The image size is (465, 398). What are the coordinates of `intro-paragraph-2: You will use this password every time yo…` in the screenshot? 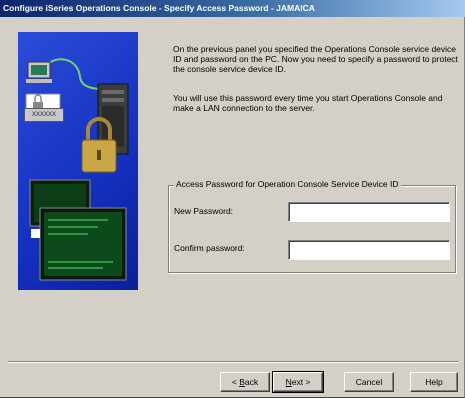 It's located at (308, 103).